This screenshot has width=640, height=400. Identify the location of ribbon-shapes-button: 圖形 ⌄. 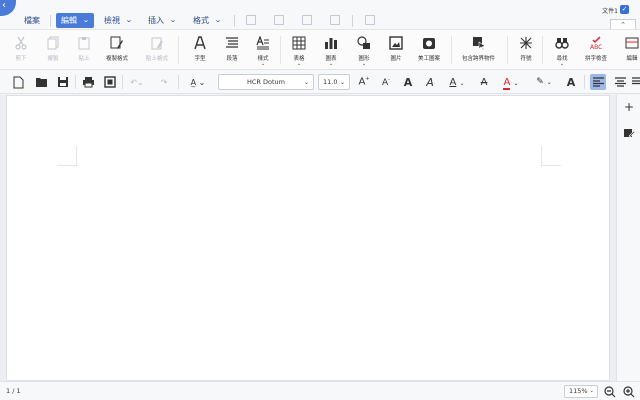
(364, 51).